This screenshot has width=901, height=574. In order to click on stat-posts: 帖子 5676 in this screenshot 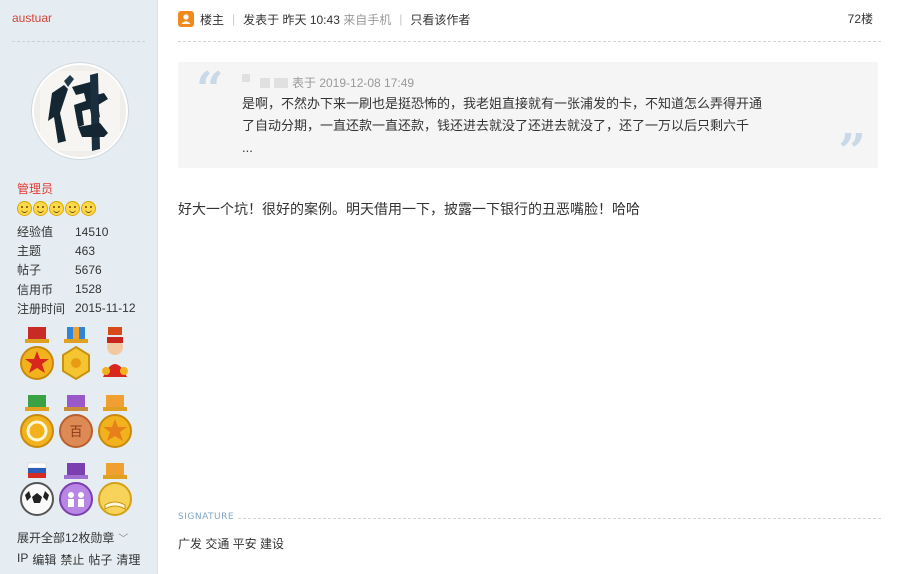, I will do `click(76, 269)`.